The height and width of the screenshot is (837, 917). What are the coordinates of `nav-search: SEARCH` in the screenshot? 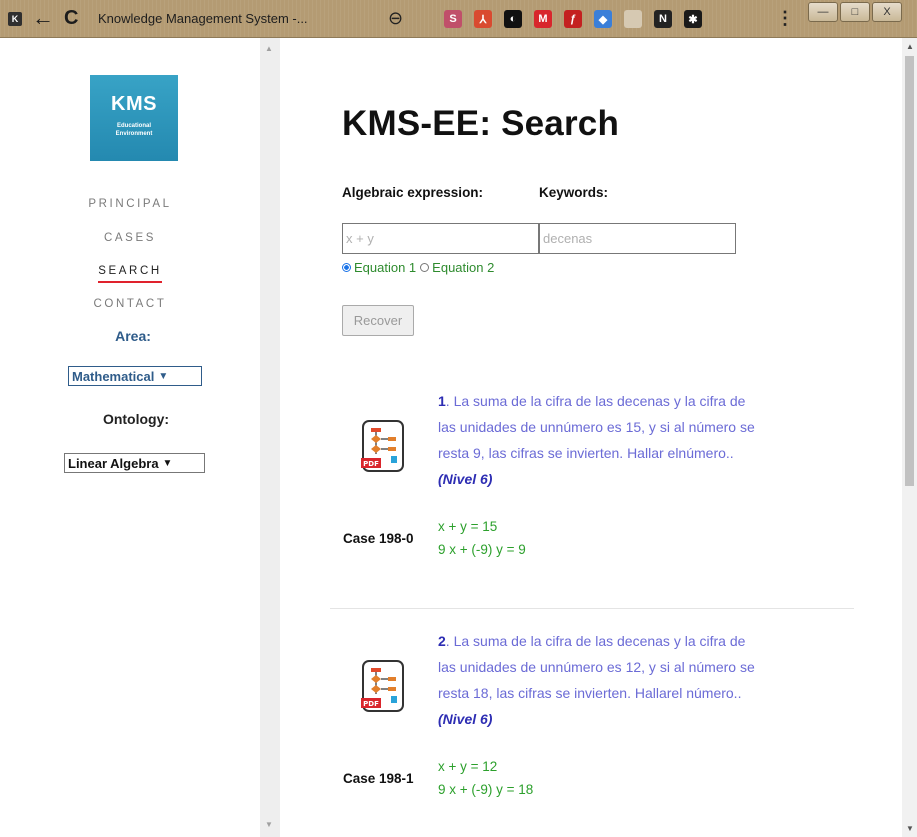 It's located at (130, 274).